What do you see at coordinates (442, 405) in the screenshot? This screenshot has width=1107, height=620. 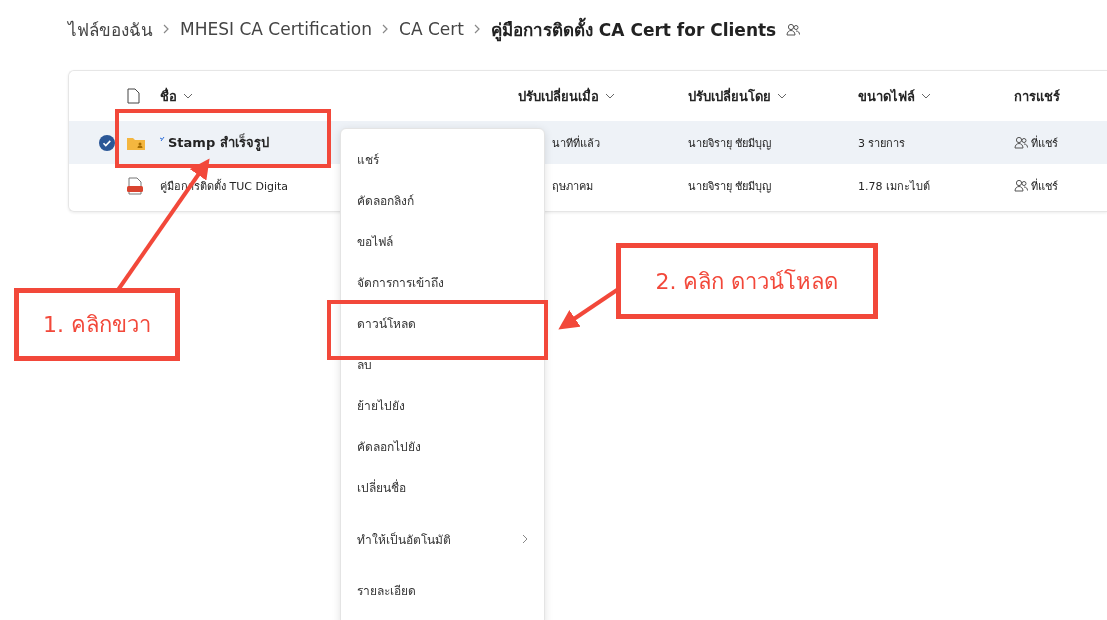 I see `menu-item: ย้ายไปยัง` at bounding box center [442, 405].